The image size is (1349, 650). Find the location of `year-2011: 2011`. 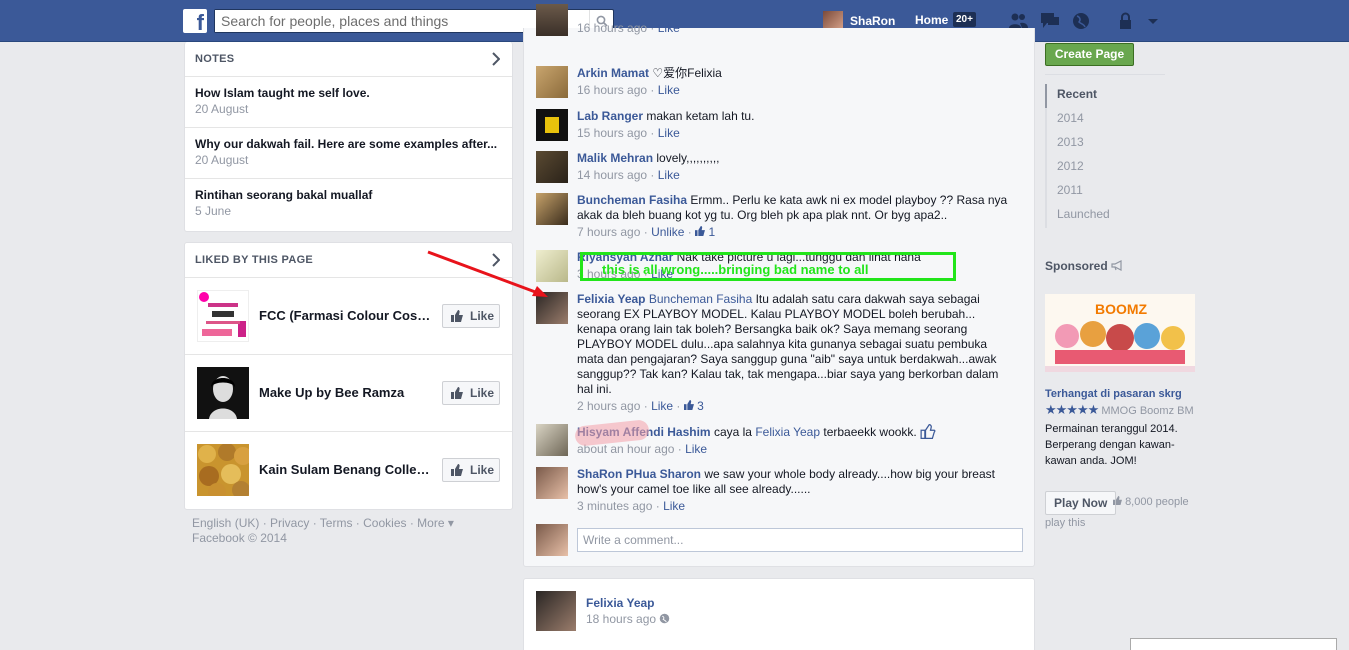

year-2011: 2011 is located at coordinates (1077, 192).